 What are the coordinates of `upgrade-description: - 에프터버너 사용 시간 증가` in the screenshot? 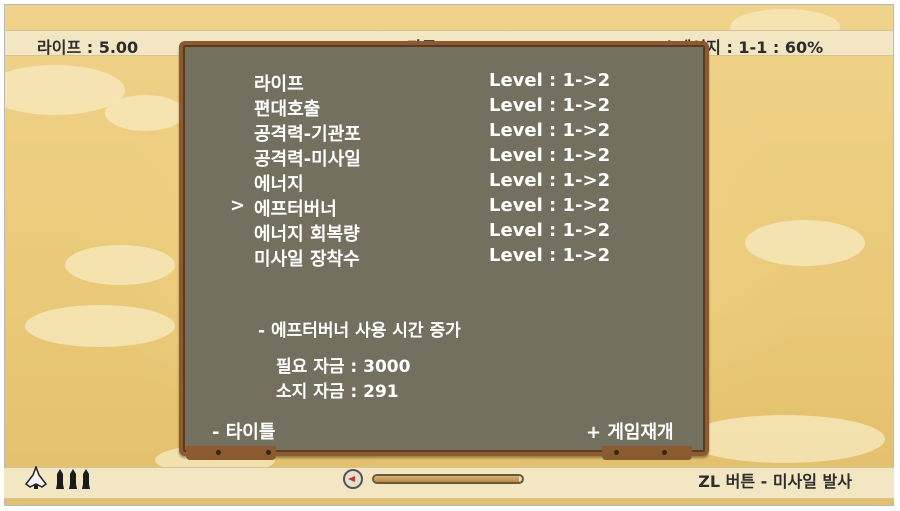 It's located at (359, 331).